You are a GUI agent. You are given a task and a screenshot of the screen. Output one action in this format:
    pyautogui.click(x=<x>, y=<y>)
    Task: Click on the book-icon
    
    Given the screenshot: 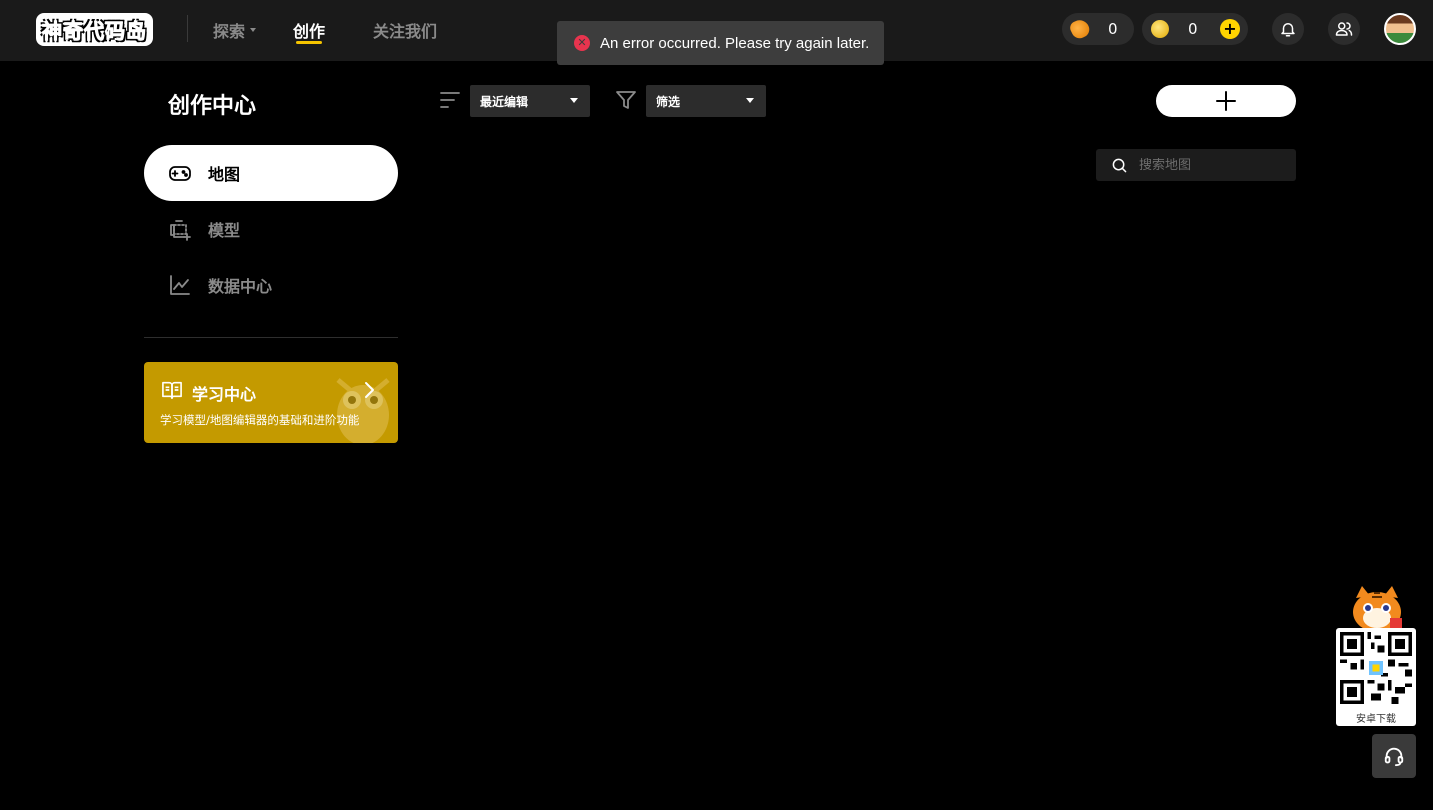 What is the action you would take?
    pyautogui.click(x=172, y=390)
    